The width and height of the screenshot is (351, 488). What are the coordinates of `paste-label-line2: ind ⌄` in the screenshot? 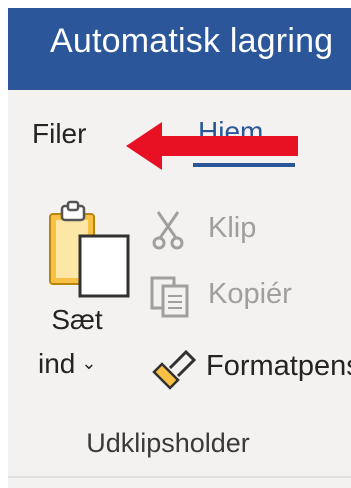 It's located at (67, 364).